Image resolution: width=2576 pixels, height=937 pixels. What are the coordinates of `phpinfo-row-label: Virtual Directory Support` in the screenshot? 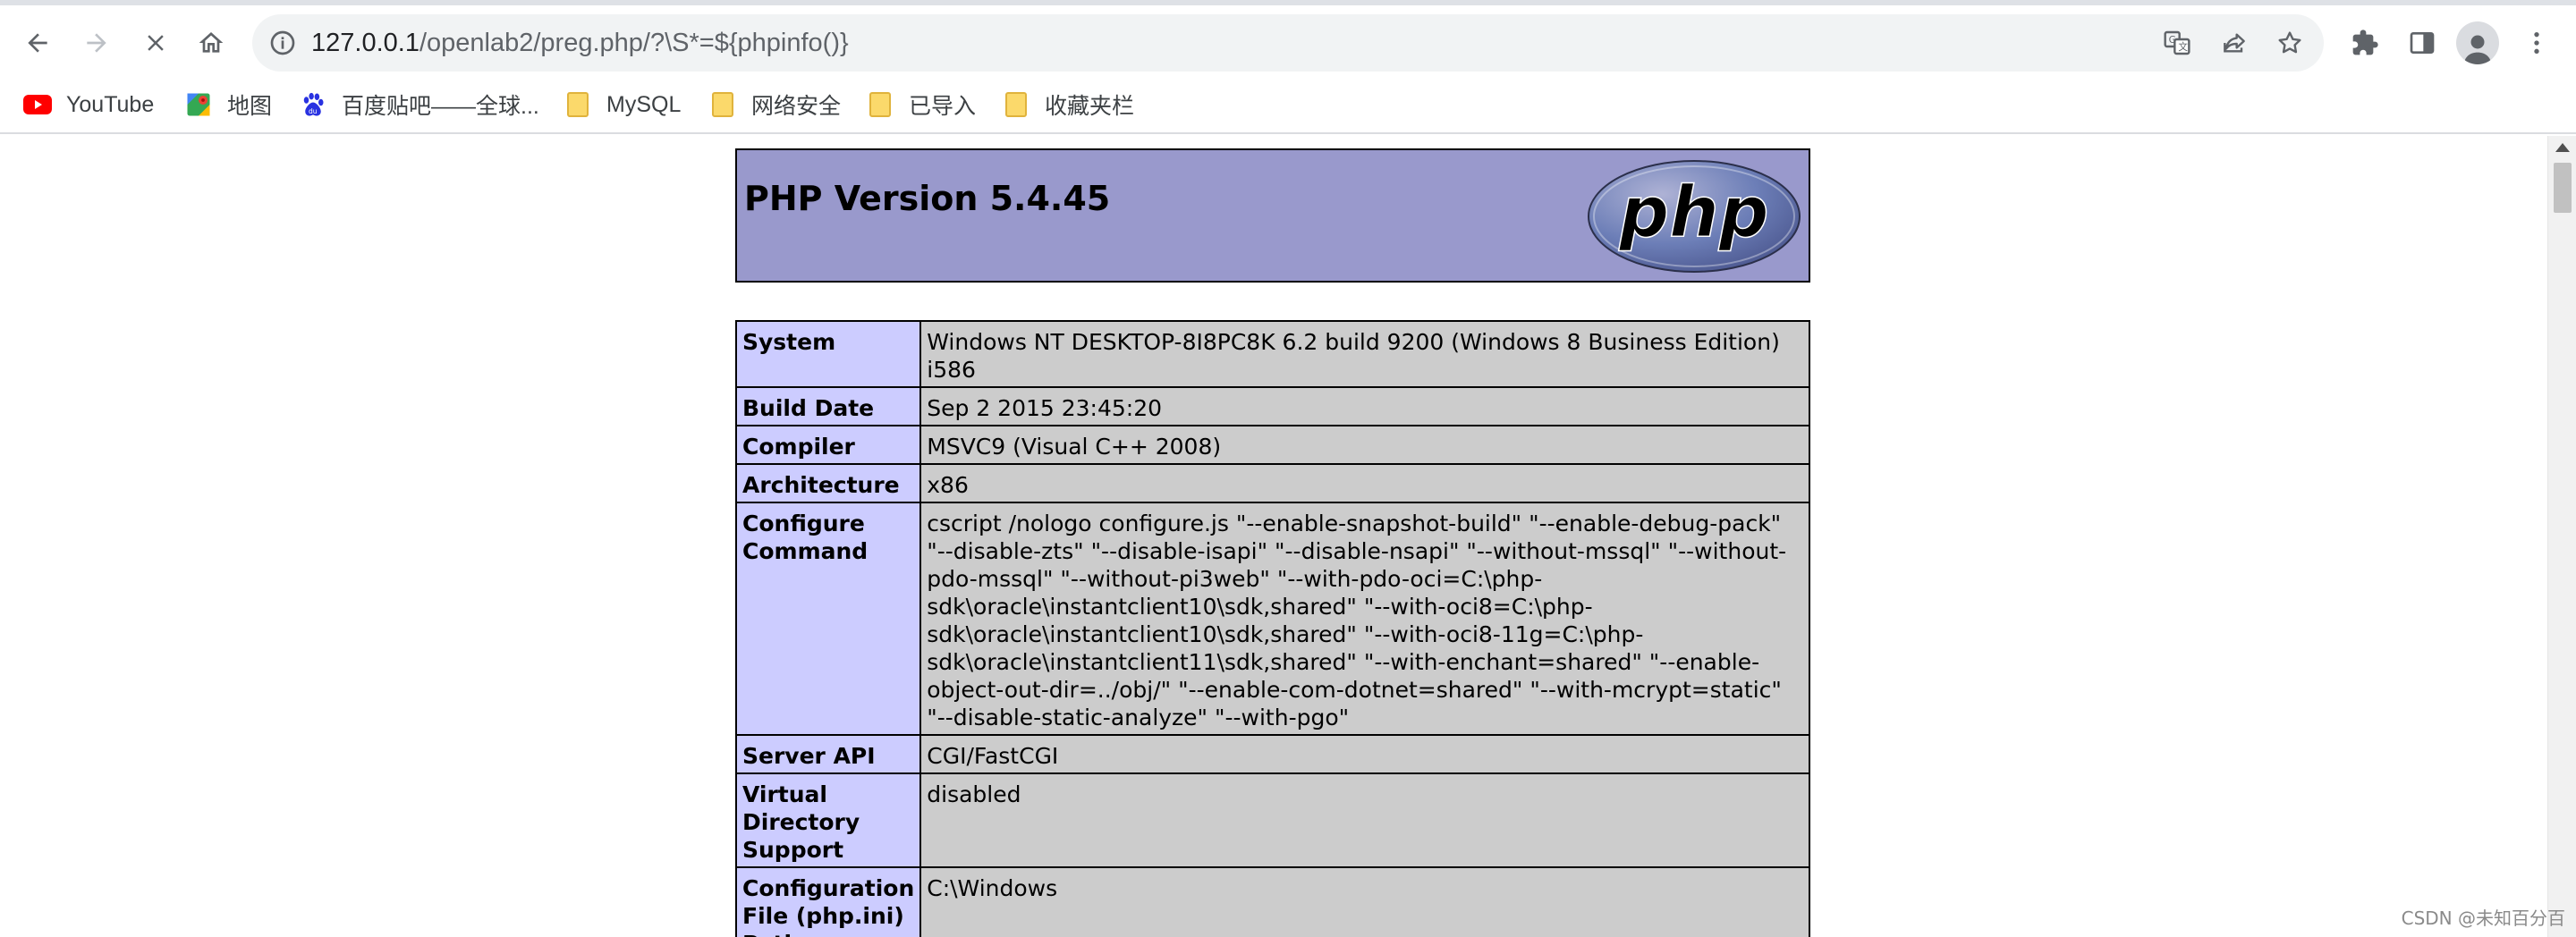 It's located at (828, 820).